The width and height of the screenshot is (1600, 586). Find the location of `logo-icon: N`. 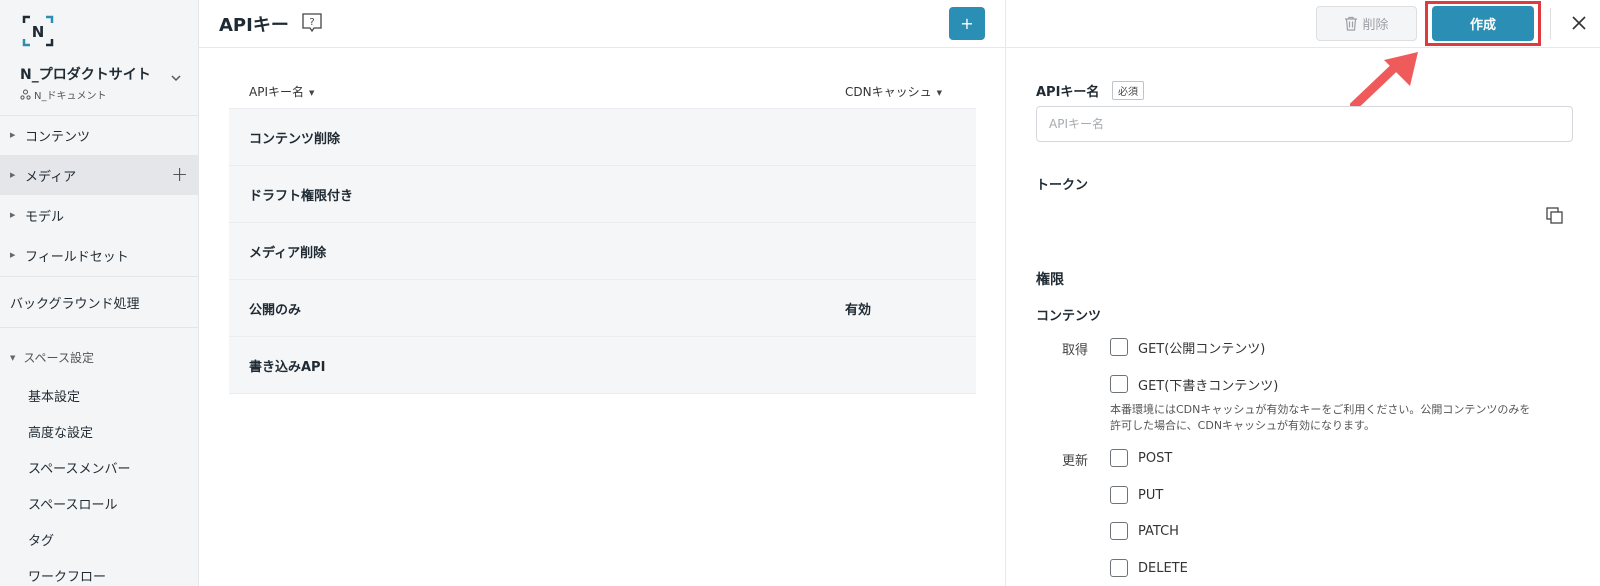

logo-icon: N is located at coordinates (38, 31).